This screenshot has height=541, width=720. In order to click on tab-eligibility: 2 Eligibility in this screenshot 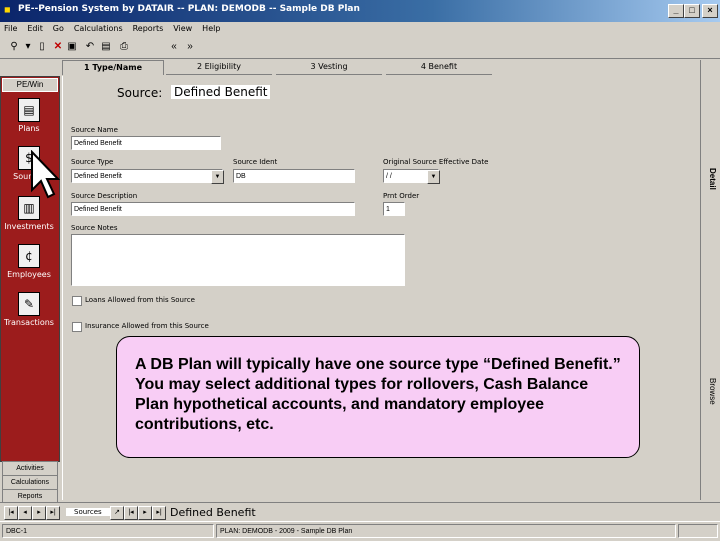, I will do `click(219, 67)`.